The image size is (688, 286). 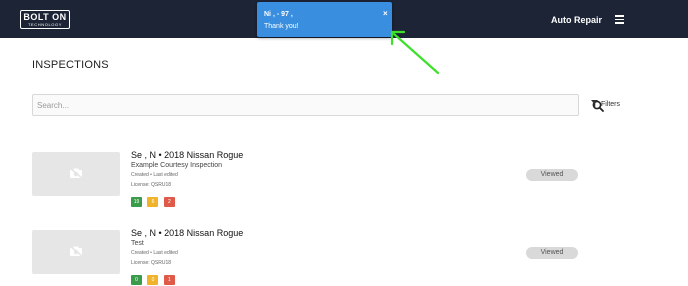 What do you see at coordinates (136, 280) in the screenshot?
I see `green-count-badge: 0` at bounding box center [136, 280].